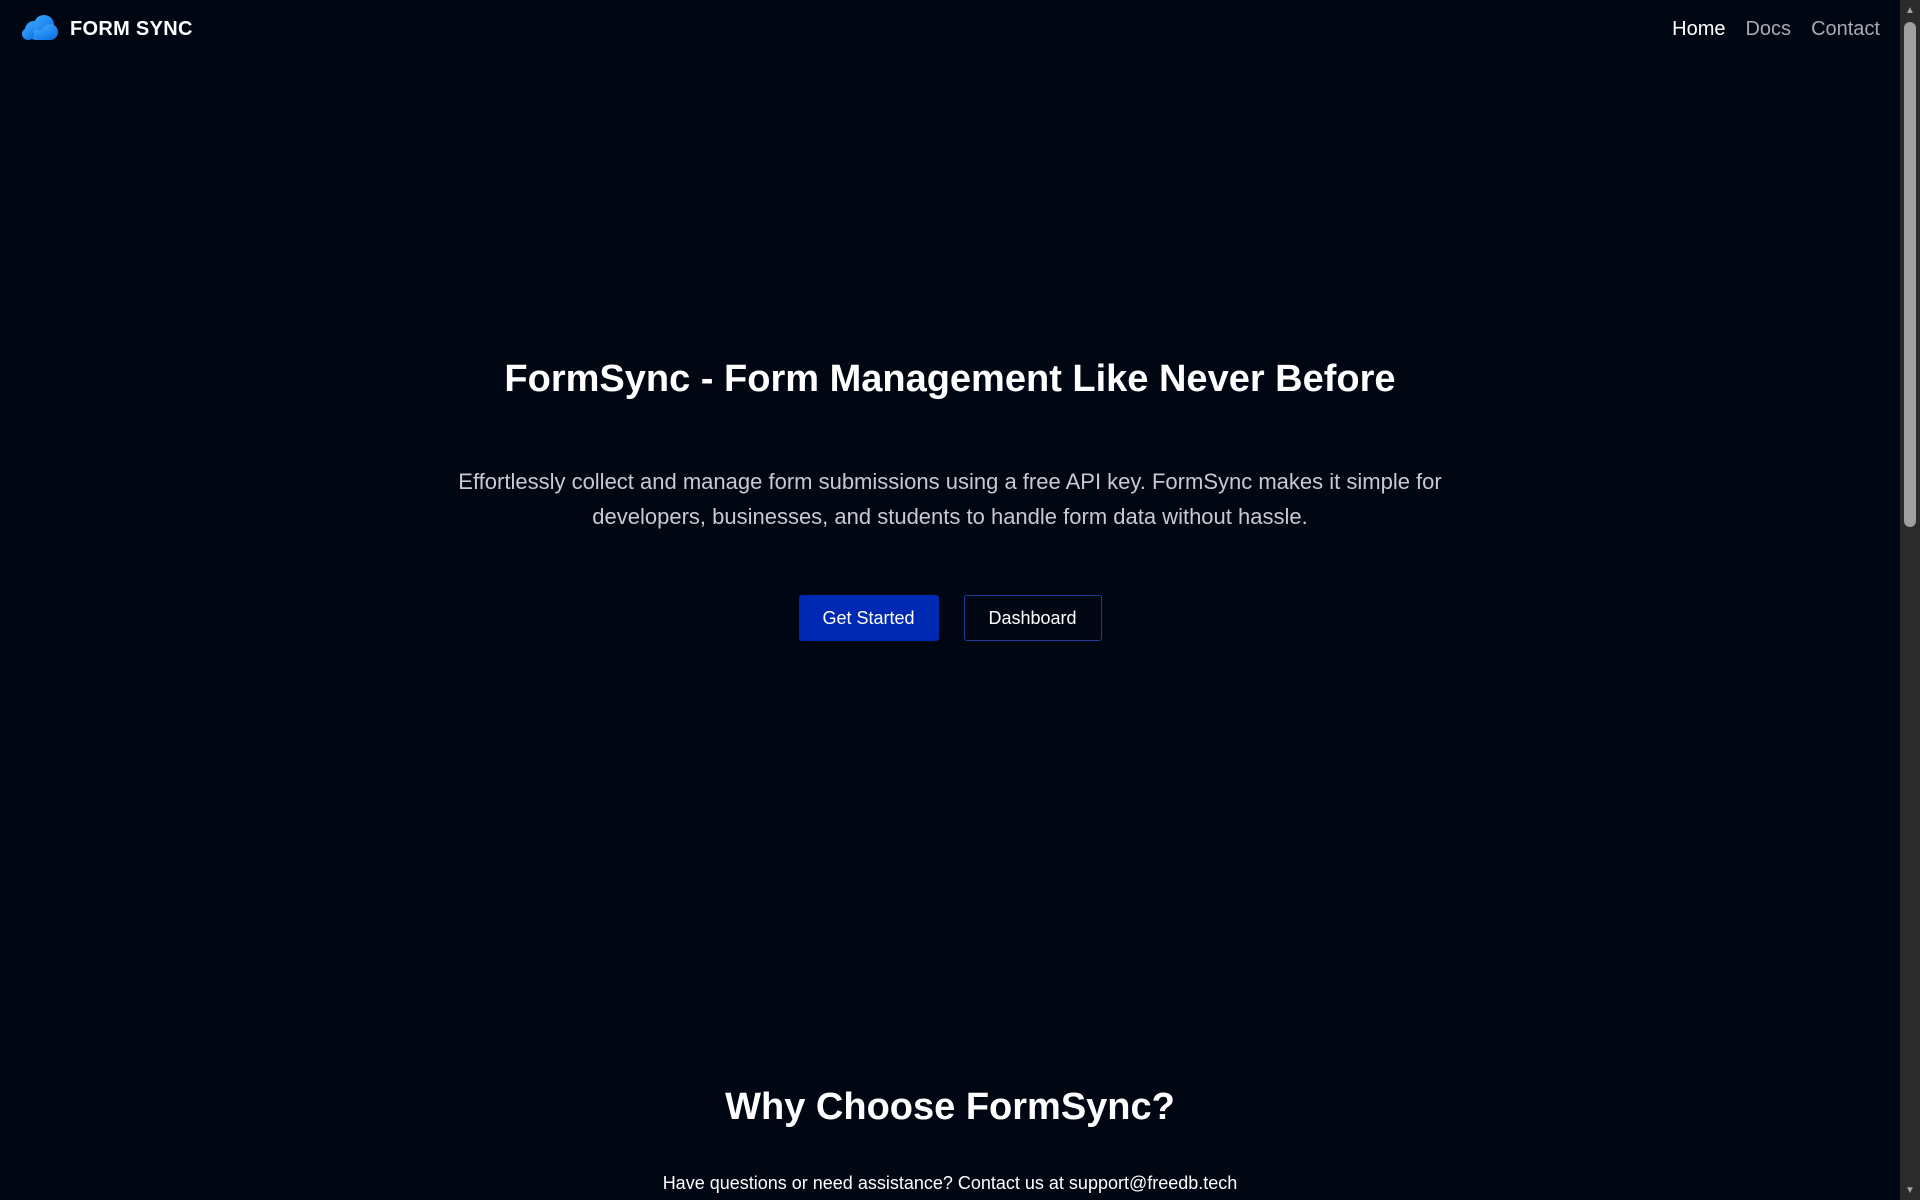 Image resolution: width=1920 pixels, height=1200 pixels. What do you see at coordinates (40, 29) in the screenshot?
I see `cloud-icon` at bounding box center [40, 29].